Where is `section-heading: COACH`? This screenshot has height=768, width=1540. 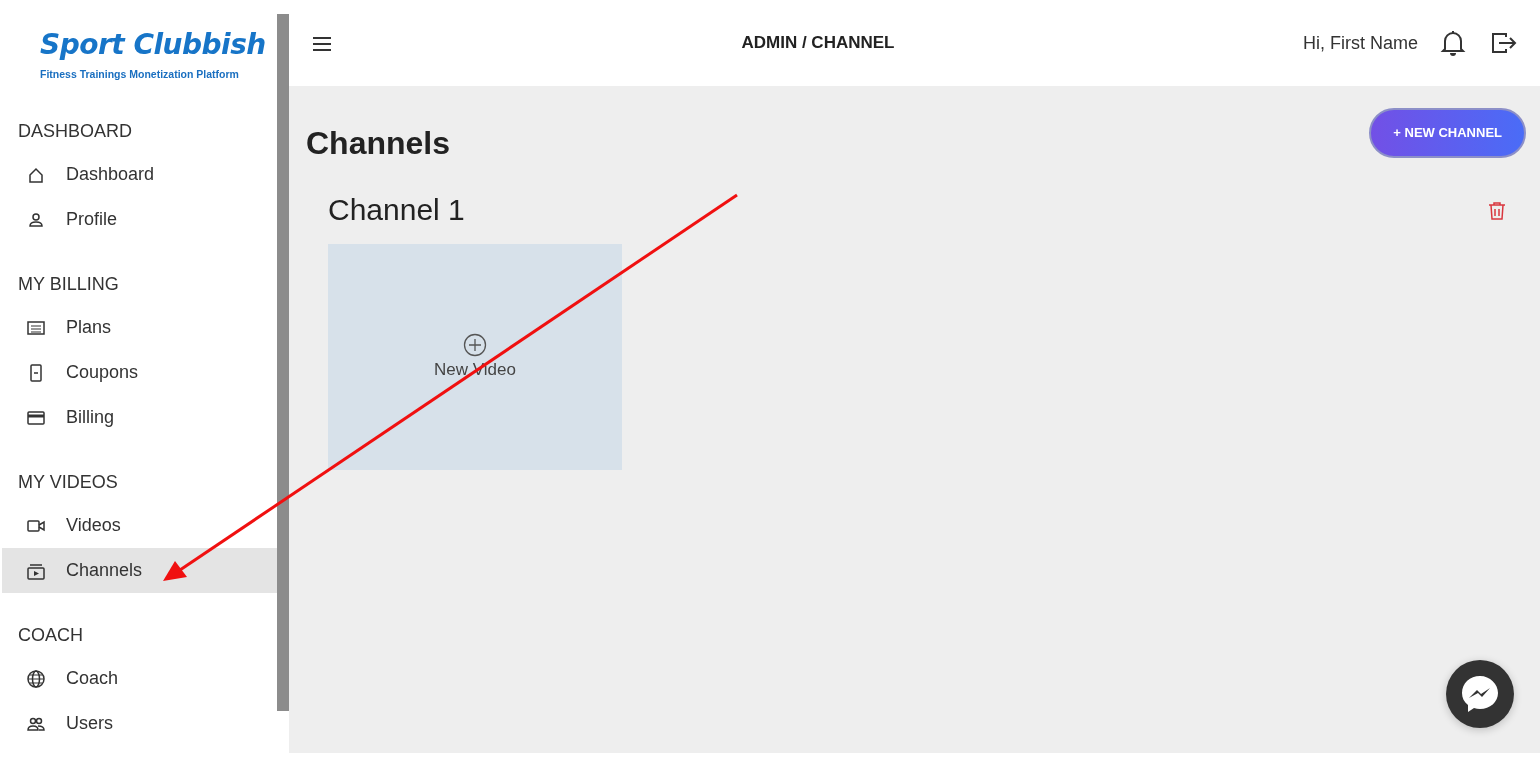 section-heading: COACH is located at coordinates (50, 635).